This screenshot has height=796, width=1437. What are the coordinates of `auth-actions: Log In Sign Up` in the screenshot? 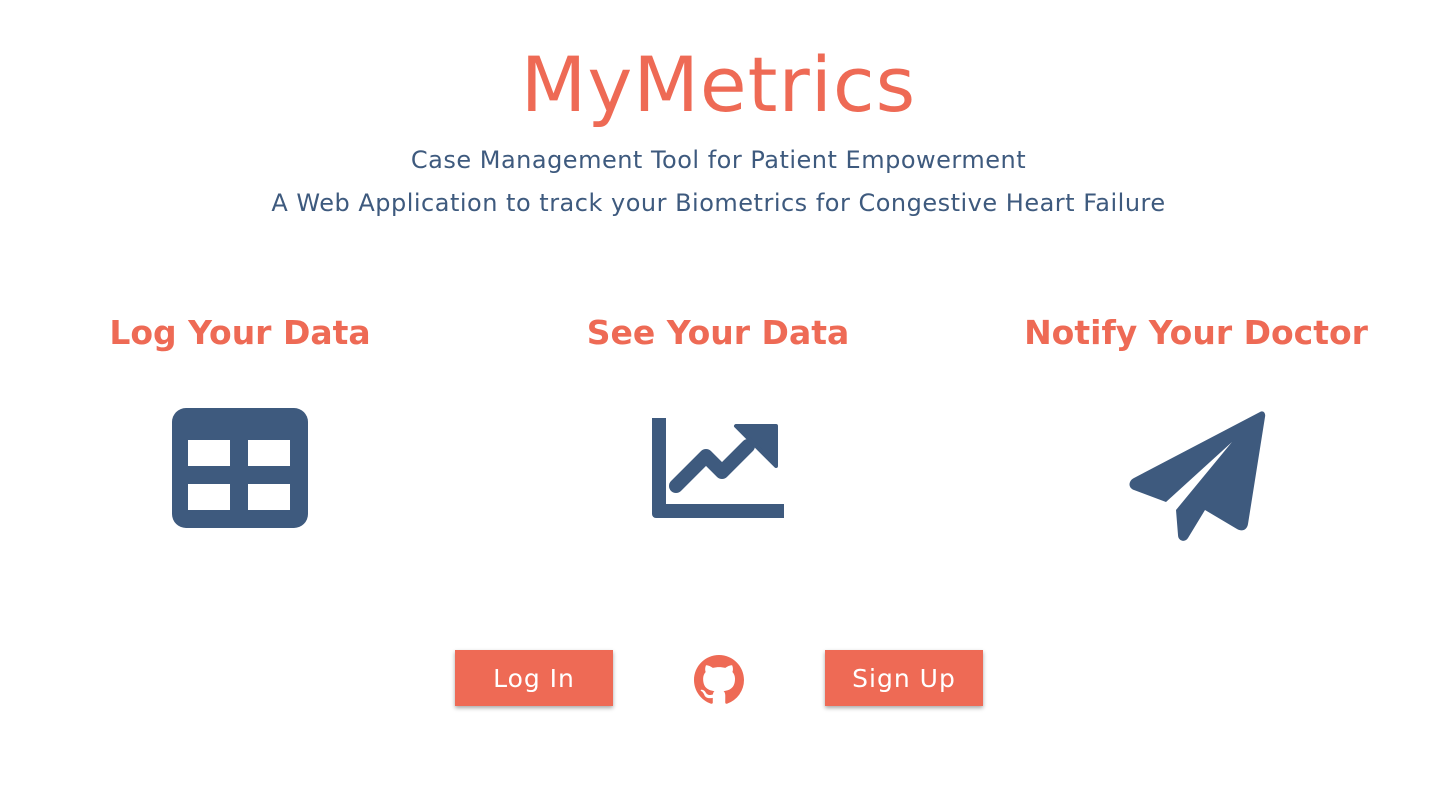 It's located at (718, 678).